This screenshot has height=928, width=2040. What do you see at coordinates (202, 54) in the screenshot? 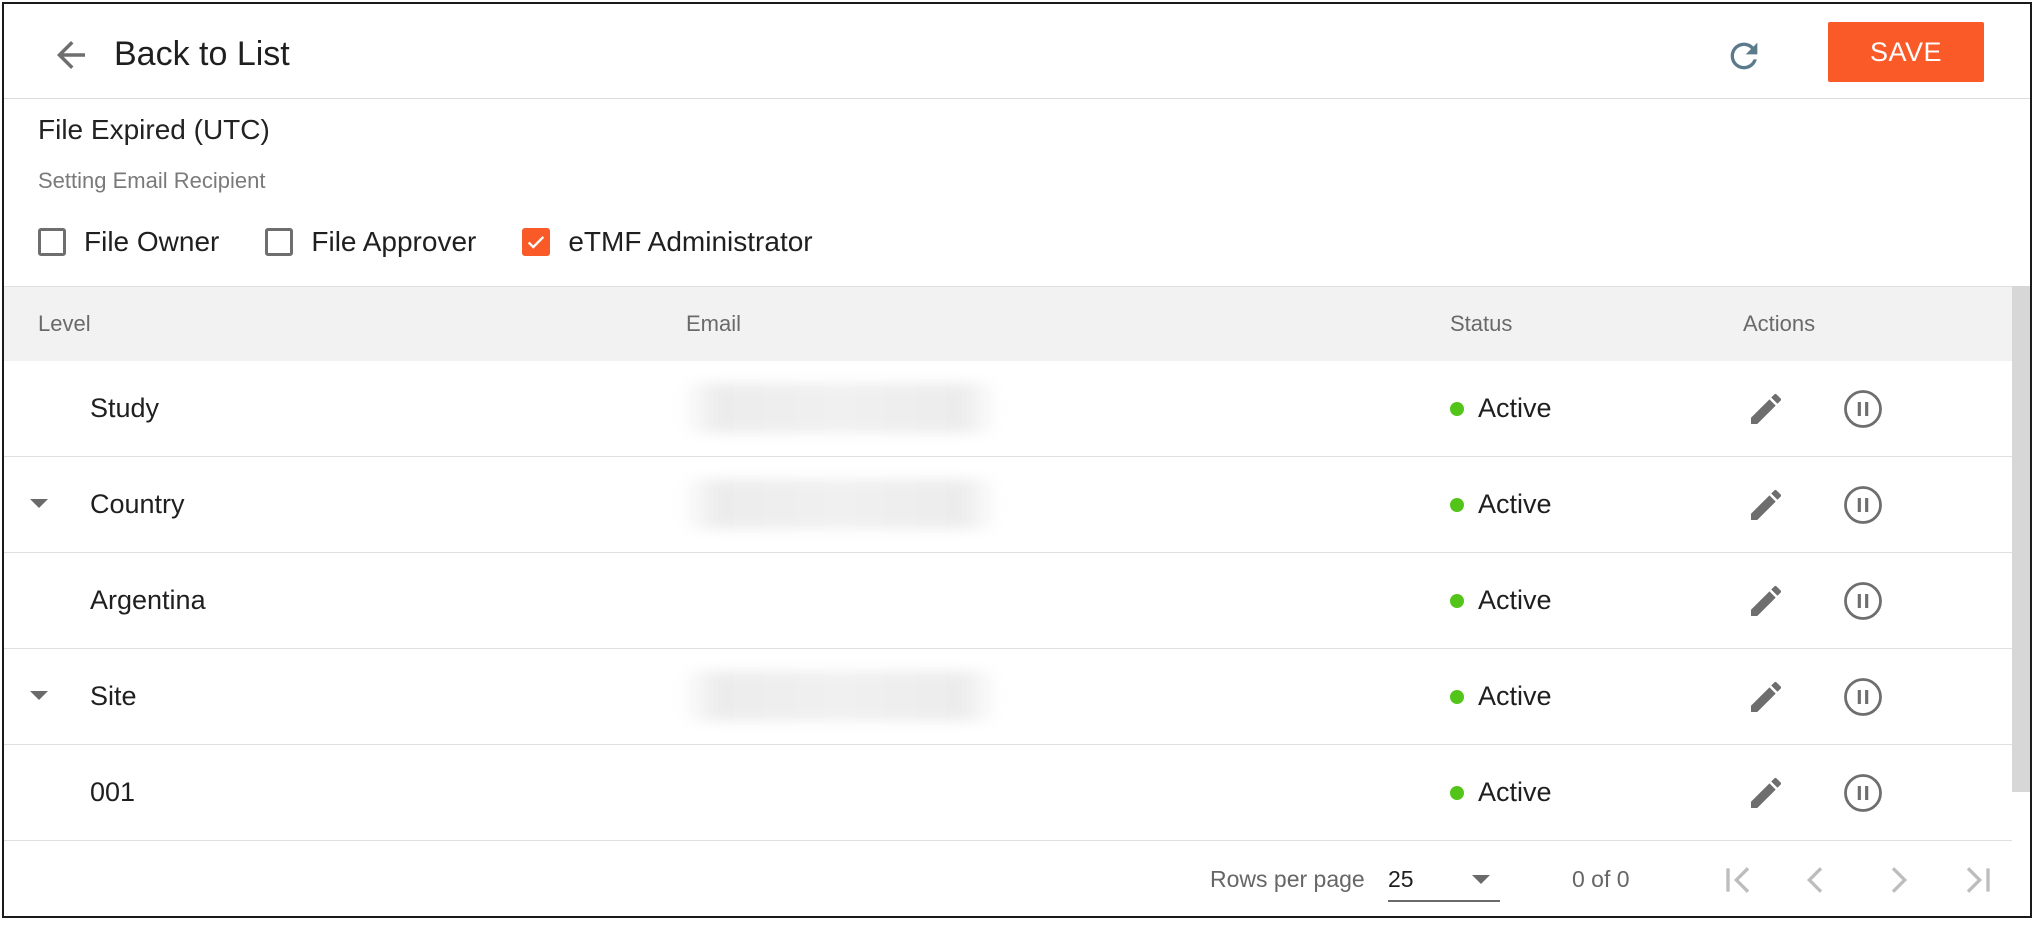
I see `back-to-list-link: Back to List` at bounding box center [202, 54].